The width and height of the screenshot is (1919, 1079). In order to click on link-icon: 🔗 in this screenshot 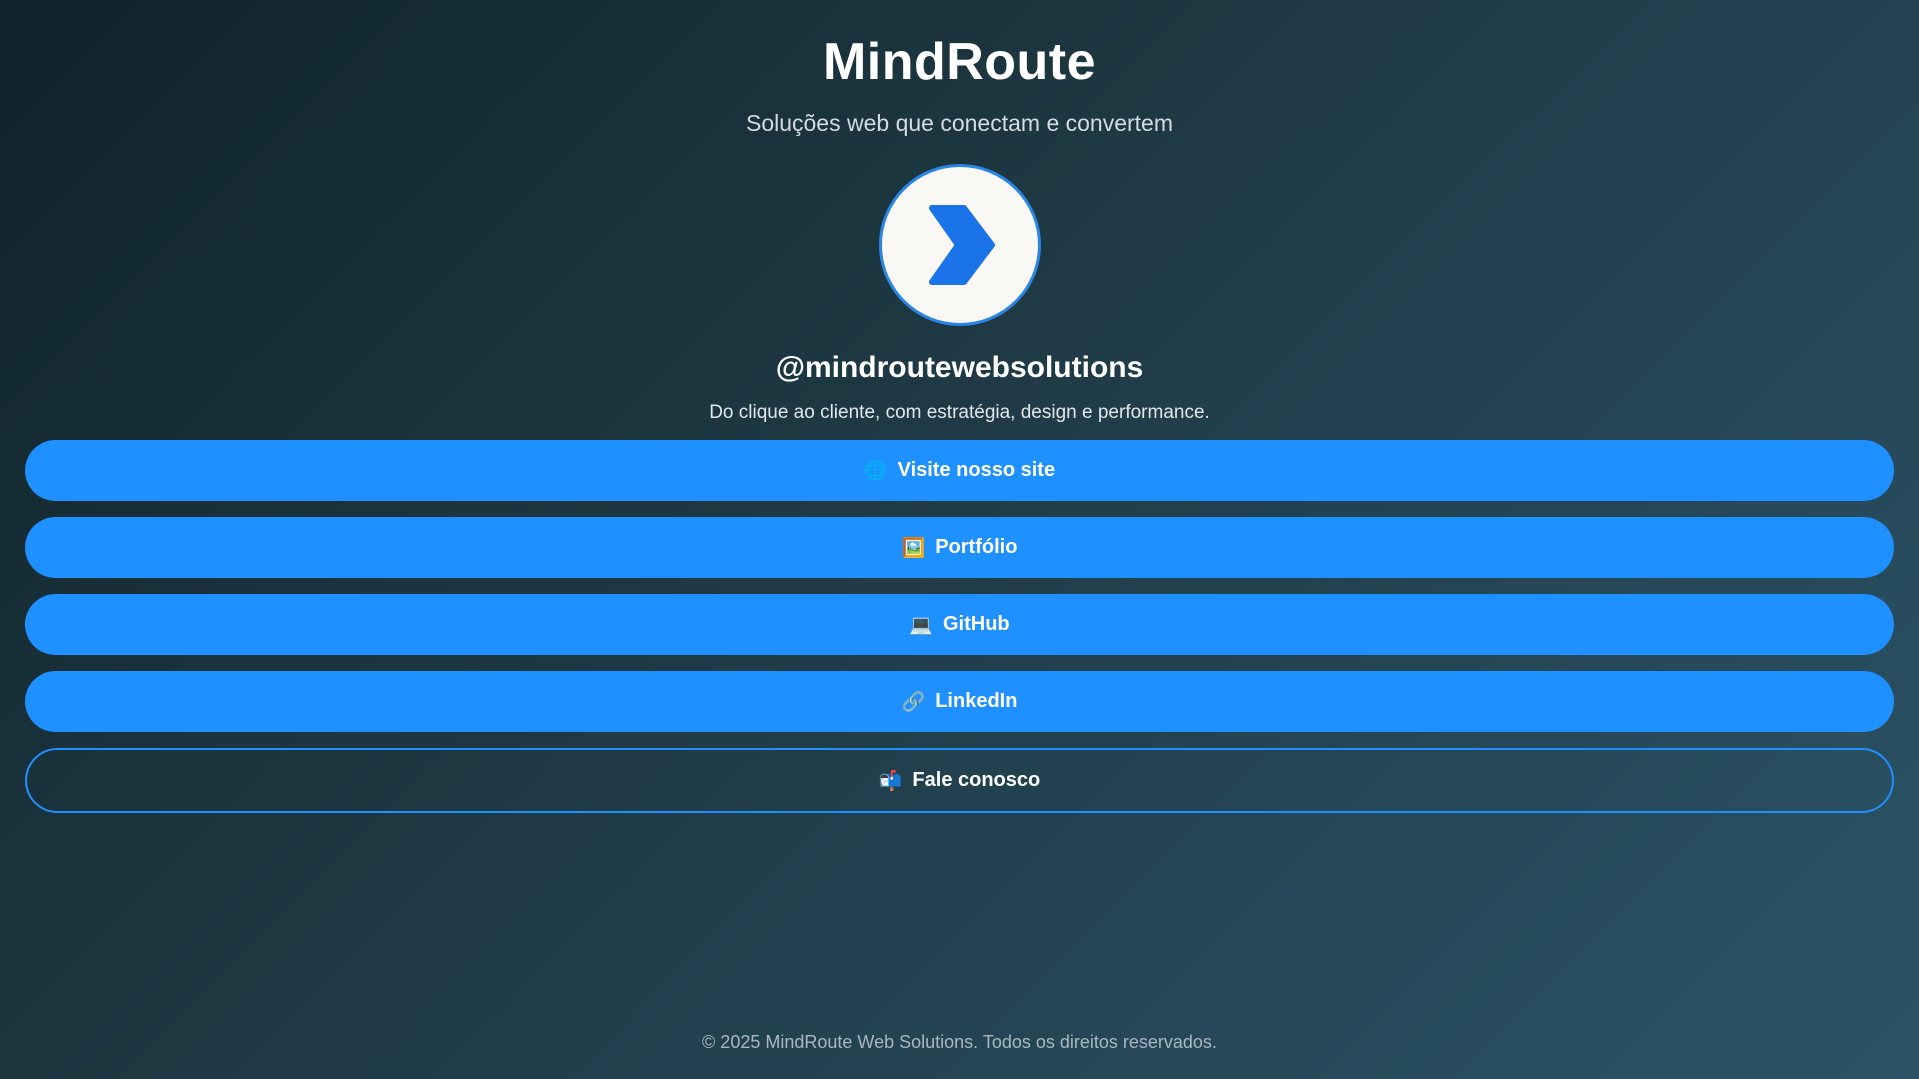, I will do `click(913, 702)`.